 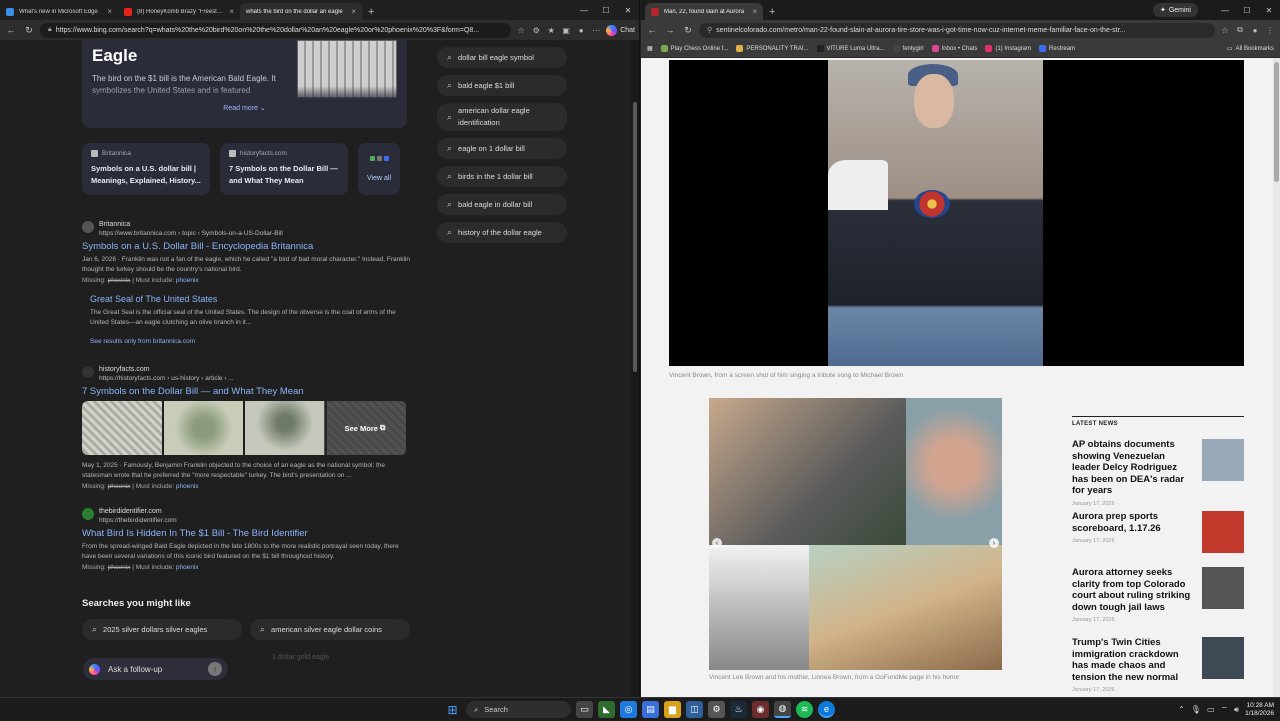 What do you see at coordinates (1250, 49) in the screenshot?
I see `all-bookmarks: ▭ All Bookmarks` at bounding box center [1250, 49].